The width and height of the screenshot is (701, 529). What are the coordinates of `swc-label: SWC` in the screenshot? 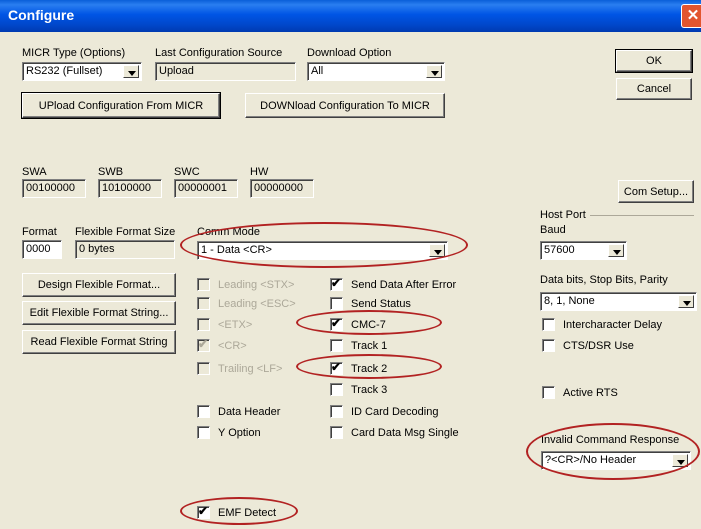 It's located at (187, 172).